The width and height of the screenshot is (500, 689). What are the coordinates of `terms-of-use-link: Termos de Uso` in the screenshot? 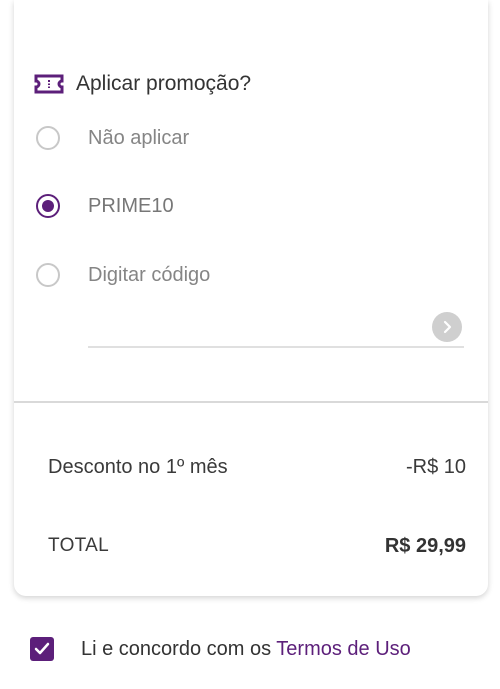 It's located at (343, 649).